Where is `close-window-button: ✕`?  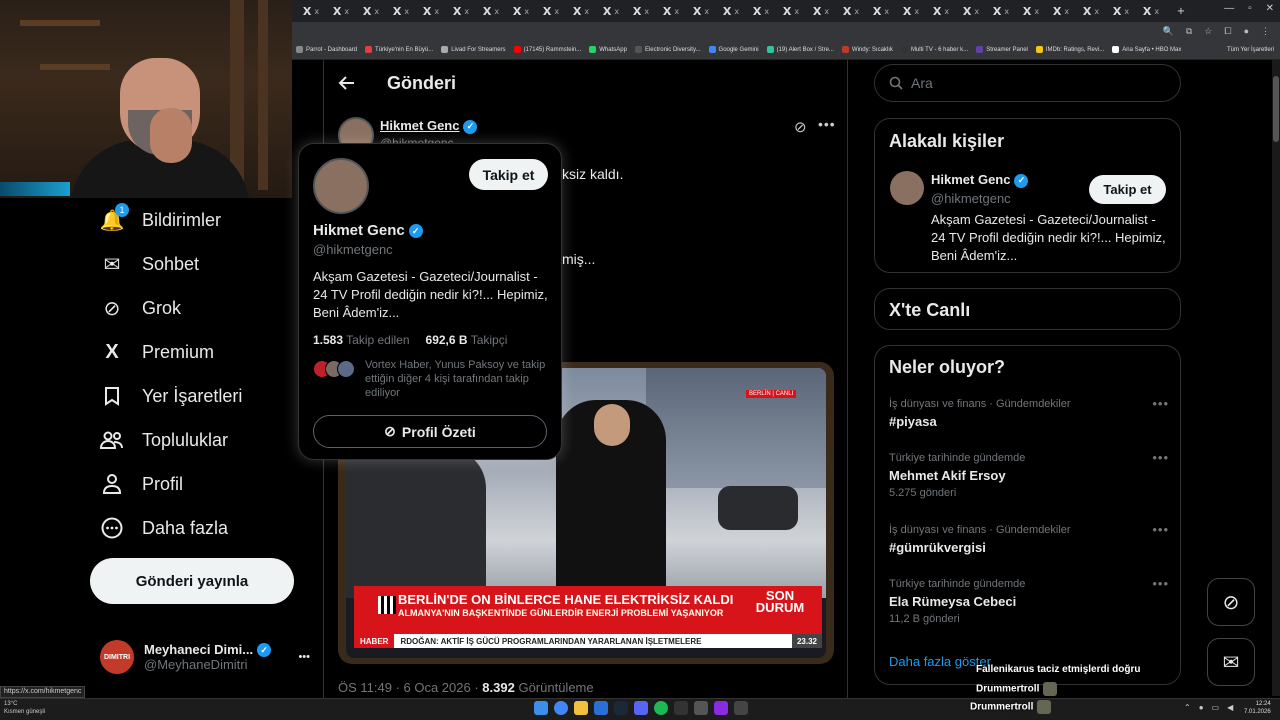 close-window-button: ✕ is located at coordinates (1270, 8).